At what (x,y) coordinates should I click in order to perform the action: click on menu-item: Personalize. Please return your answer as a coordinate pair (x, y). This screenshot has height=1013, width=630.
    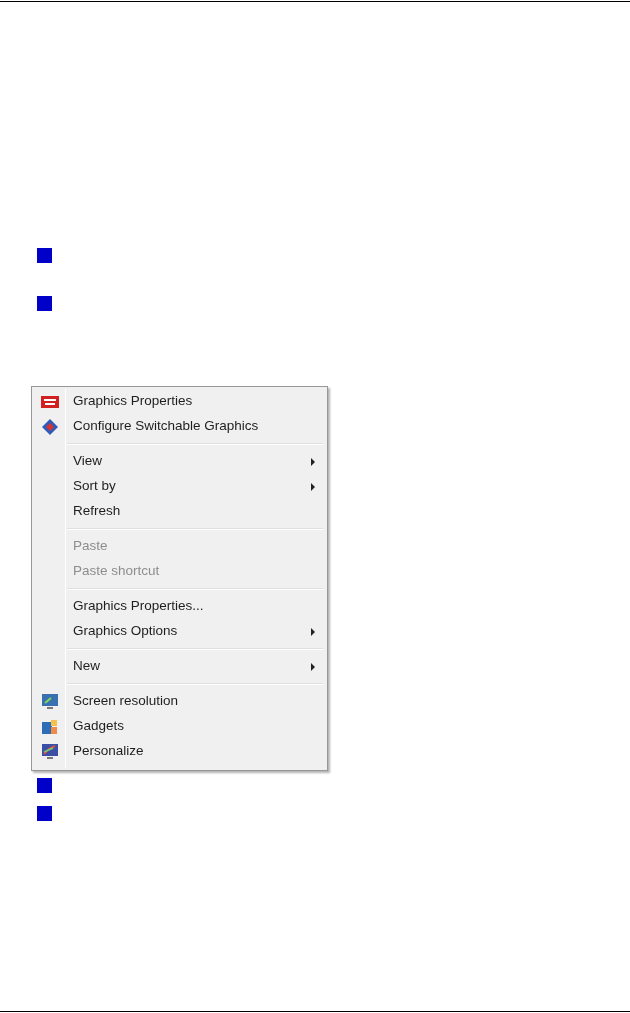
    Looking at the image, I should click on (178, 751).